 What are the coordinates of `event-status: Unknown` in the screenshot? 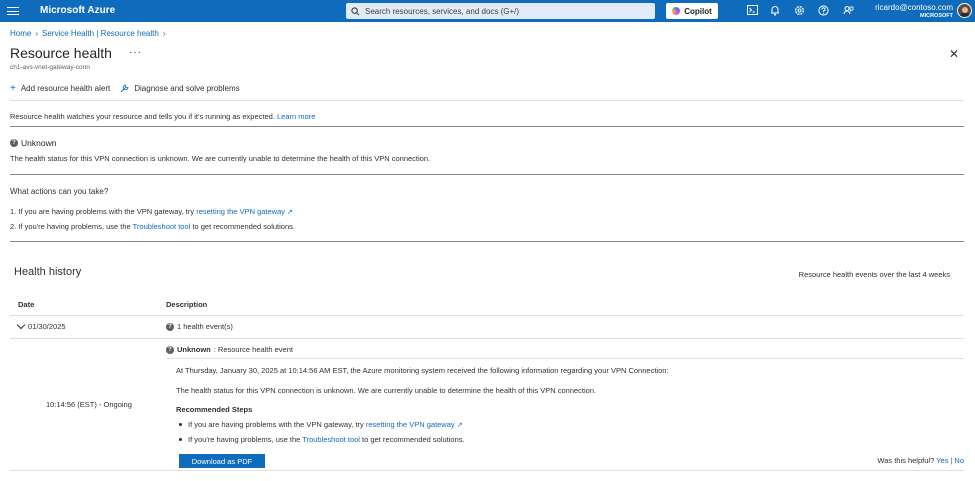 It's located at (194, 349).